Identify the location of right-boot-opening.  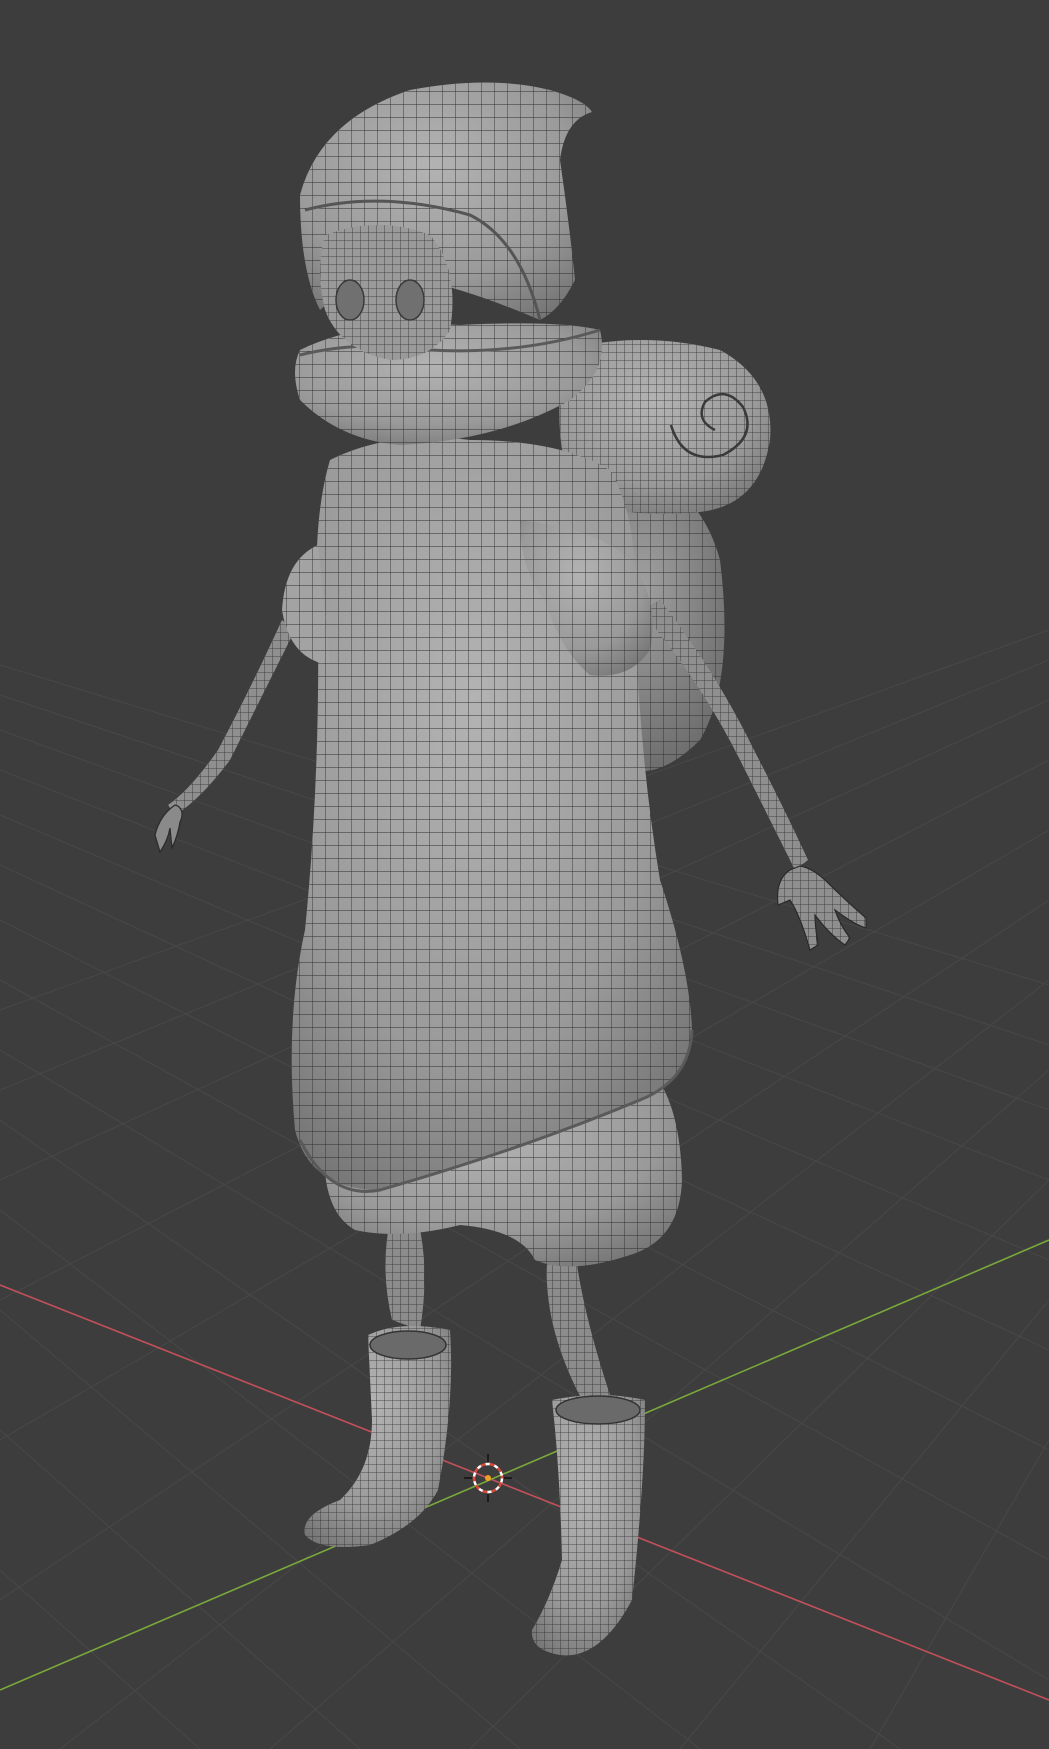
(598, 1410).